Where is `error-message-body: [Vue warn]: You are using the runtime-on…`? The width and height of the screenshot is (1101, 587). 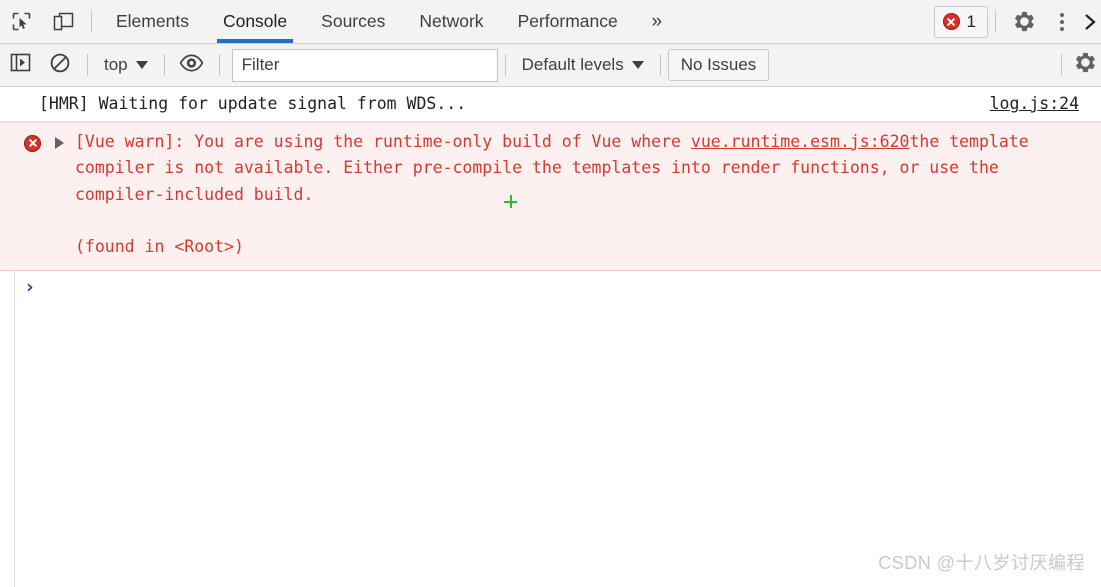
error-message-body: [Vue warn]: You are using the runtime-on… is located at coordinates (551, 169).